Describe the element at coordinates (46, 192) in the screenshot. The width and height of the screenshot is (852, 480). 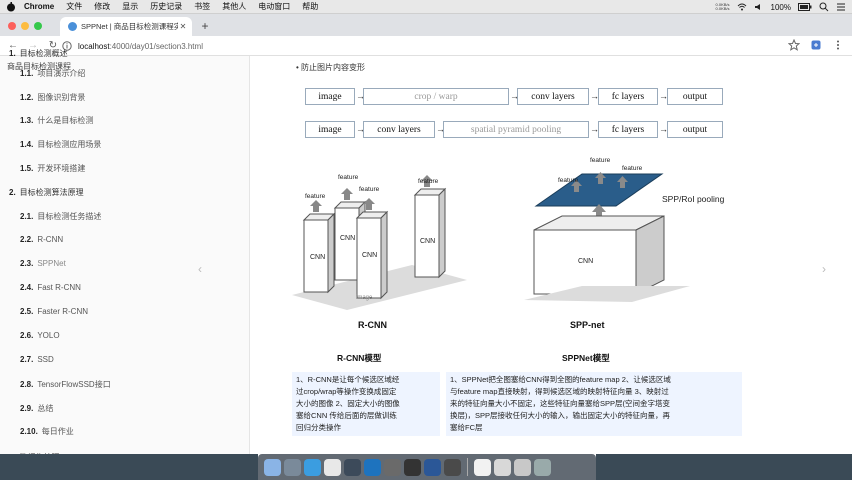
I see `sidebar-item-7: 2. 目标检测算法原理` at that location.